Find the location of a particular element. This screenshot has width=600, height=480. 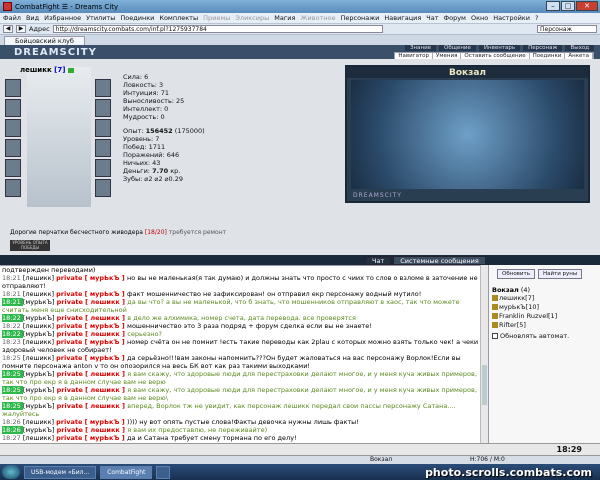

search-input: Персонаж is located at coordinates (567, 29).